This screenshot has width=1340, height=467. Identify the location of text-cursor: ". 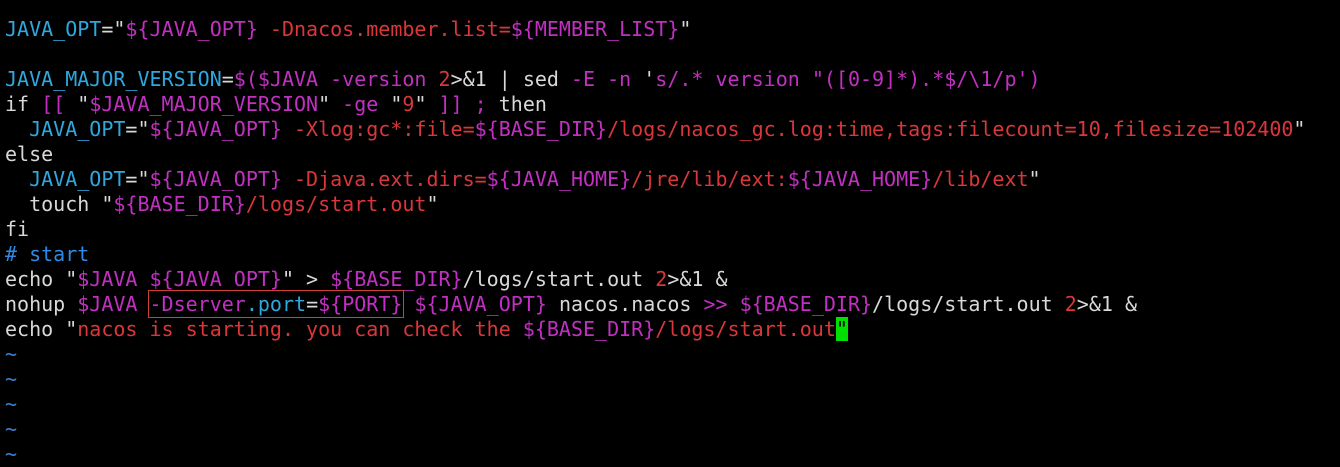
(841, 329).